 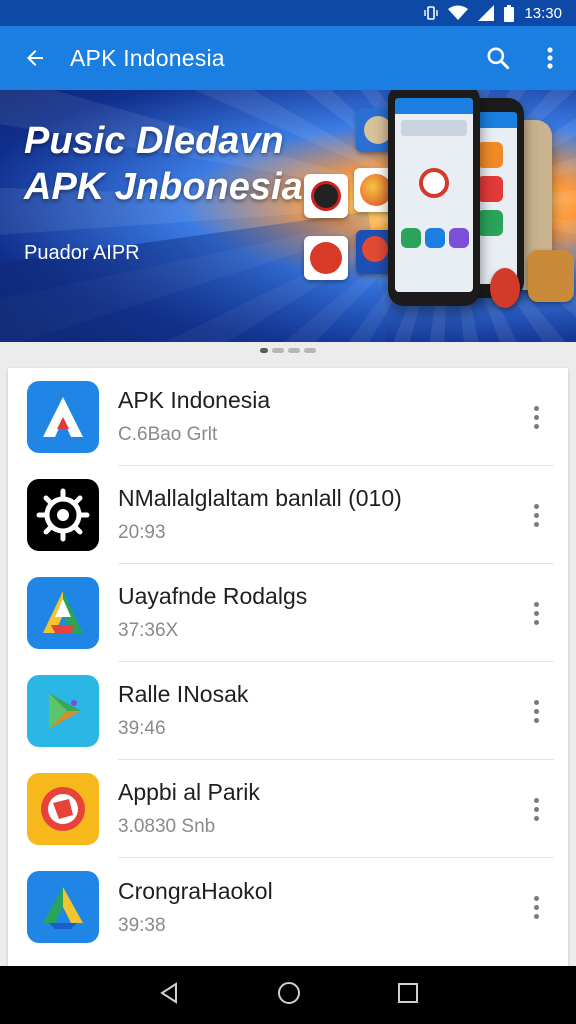 I want to click on list-item: Uayafnde Rodalgs 37:36X, so click(x=288, y=613).